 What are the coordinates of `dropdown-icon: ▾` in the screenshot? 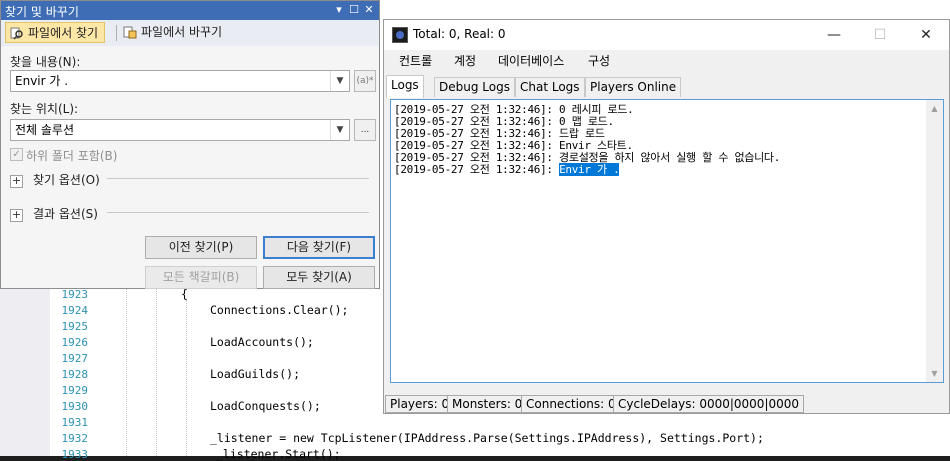 It's located at (339, 10).